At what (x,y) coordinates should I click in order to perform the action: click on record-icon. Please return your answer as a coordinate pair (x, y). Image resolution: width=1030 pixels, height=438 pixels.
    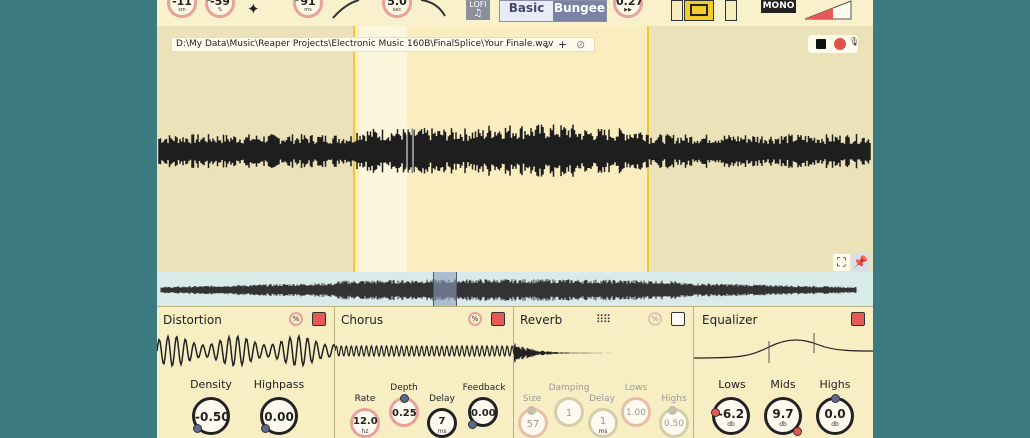
    Looking at the image, I should click on (840, 44).